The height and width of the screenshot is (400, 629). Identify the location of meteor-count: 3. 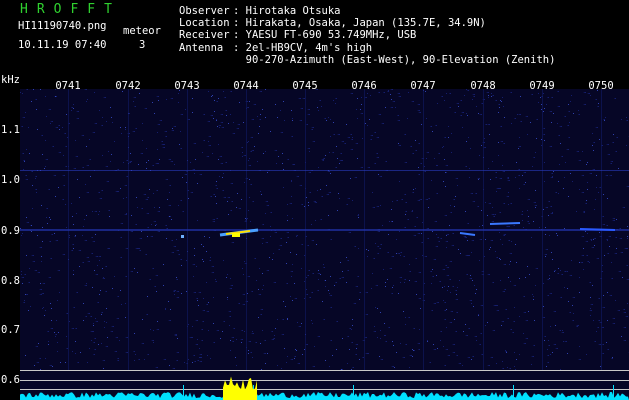
(142, 45).